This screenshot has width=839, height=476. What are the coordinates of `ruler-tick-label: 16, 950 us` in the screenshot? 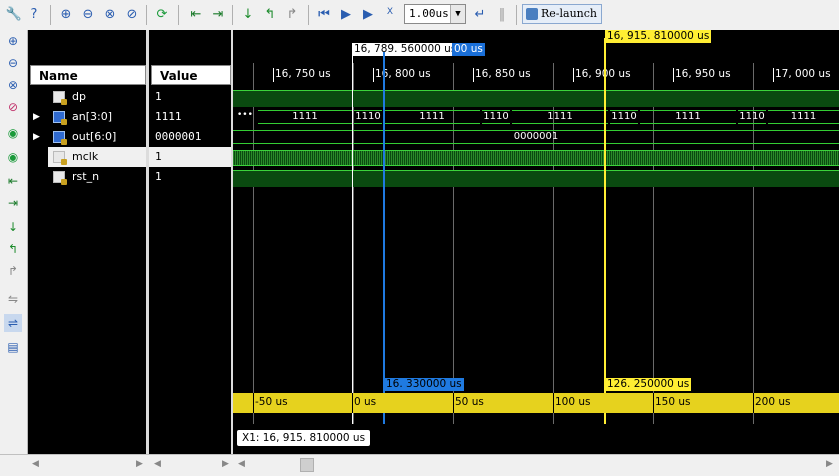 It's located at (703, 74).